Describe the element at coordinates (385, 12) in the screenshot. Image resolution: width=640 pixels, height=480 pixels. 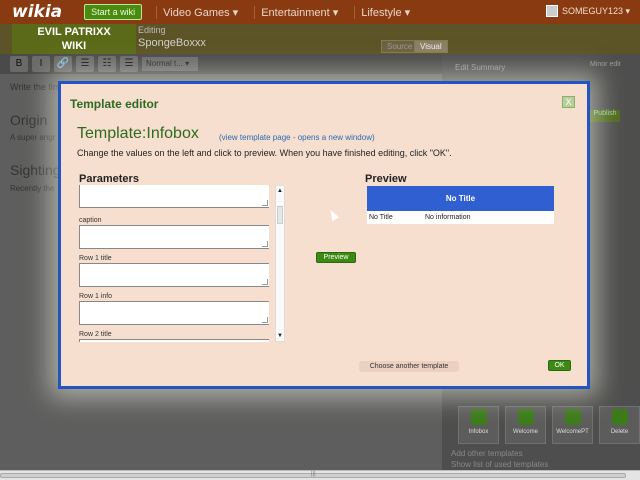
I see `nav-lifestyle: Lifestyle ▾` at that location.